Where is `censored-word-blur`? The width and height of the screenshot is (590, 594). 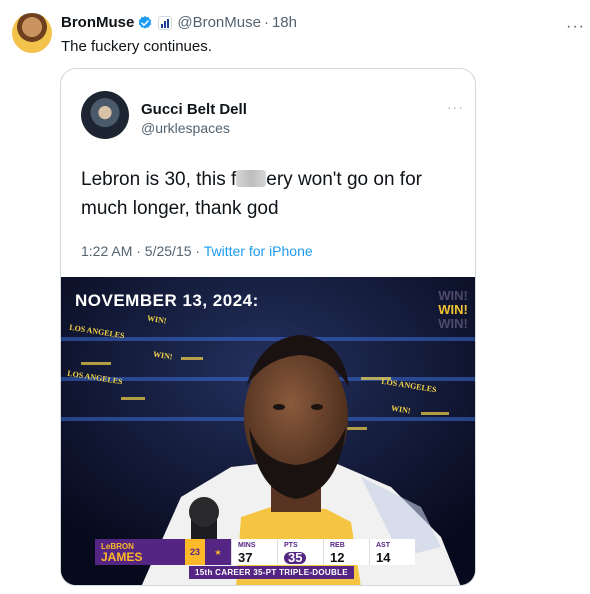 censored-word-blur is located at coordinates (251, 178).